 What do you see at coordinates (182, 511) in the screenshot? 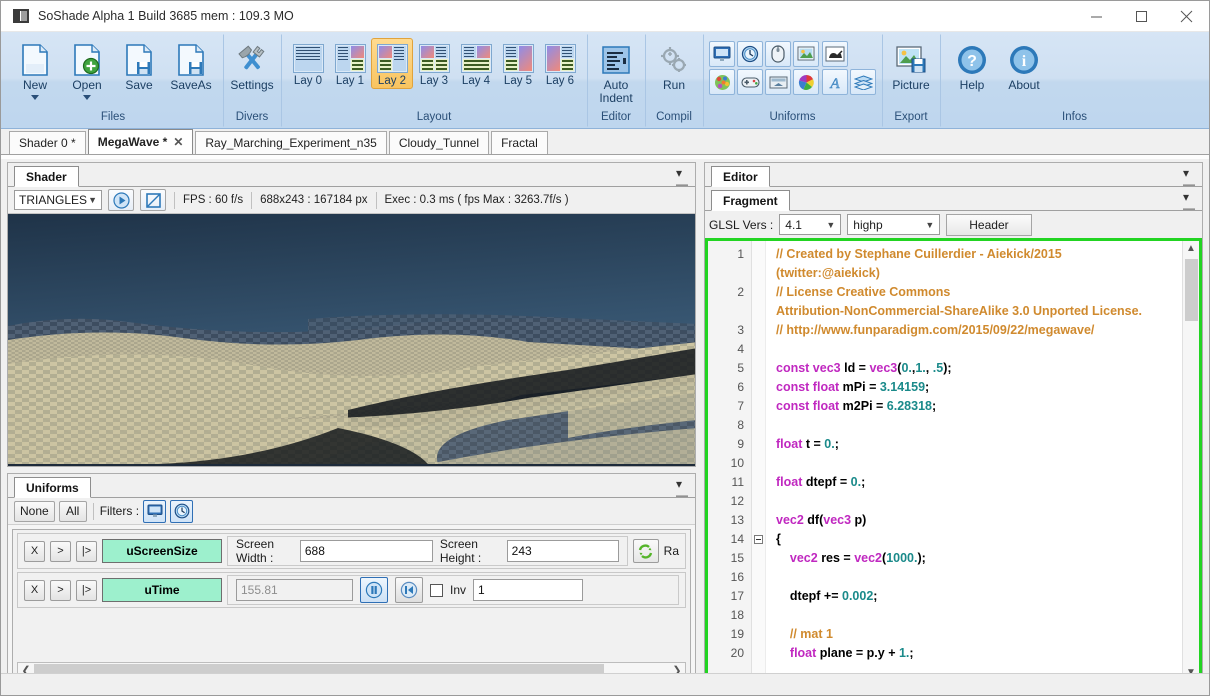
I see `time-filter-icon` at bounding box center [182, 511].